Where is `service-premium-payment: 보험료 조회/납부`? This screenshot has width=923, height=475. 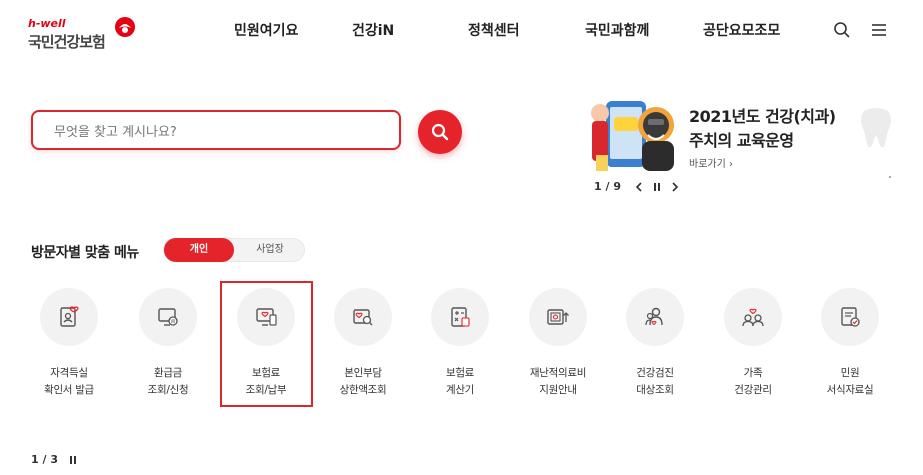 service-premium-payment: 보험료 조회/납부 is located at coordinates (266, 342).